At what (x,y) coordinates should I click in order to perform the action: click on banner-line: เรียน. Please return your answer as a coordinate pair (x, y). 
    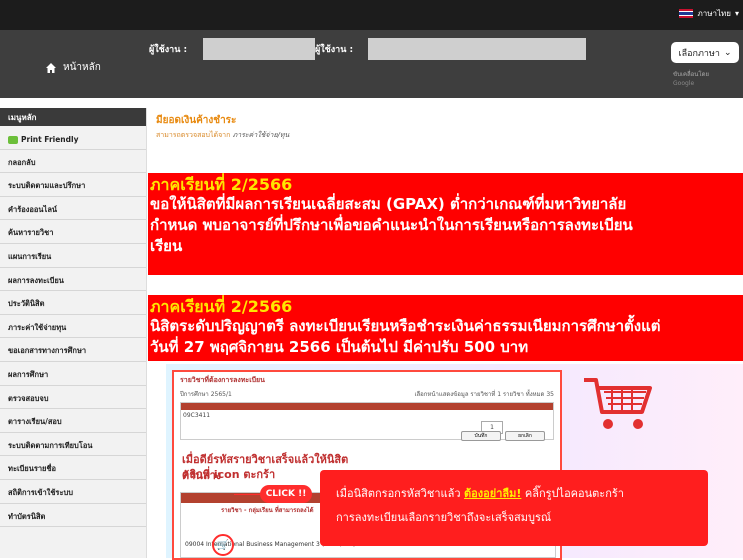
    Looking at the image, I should click on (166, 246).